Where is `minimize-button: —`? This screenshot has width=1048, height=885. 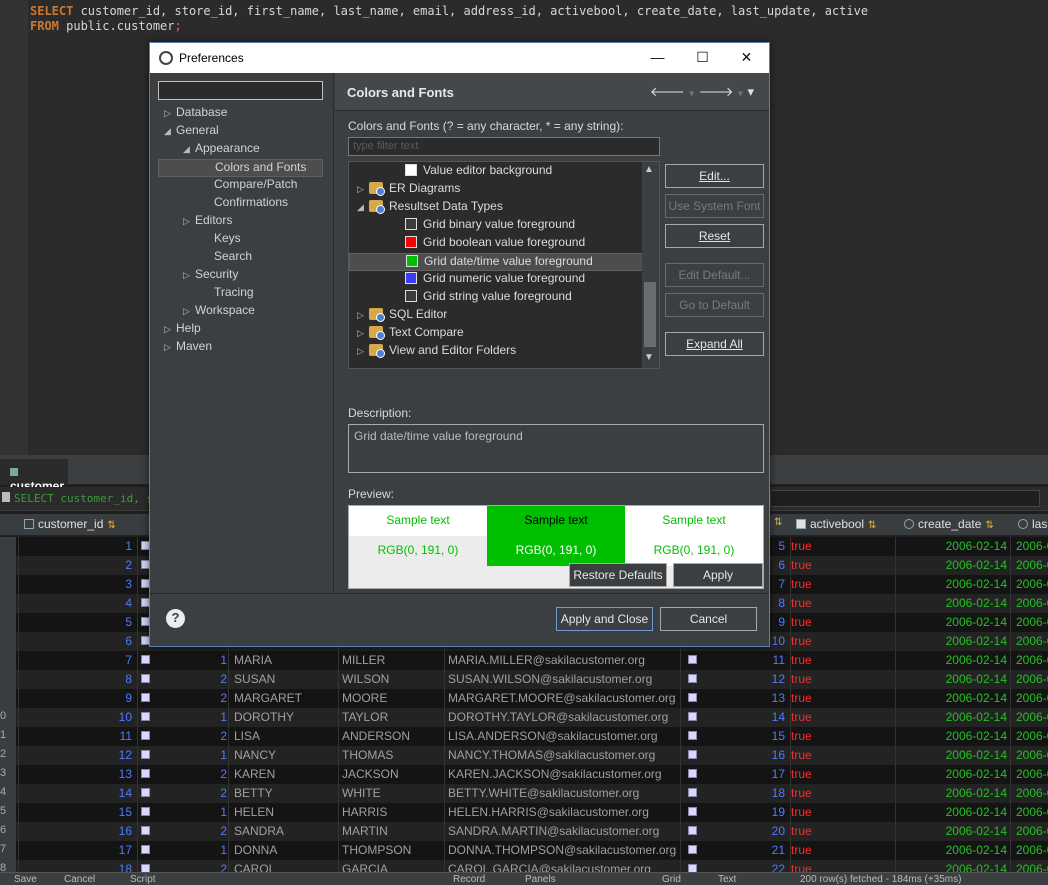
minimize-button: — is located at coordinates (657, 58).